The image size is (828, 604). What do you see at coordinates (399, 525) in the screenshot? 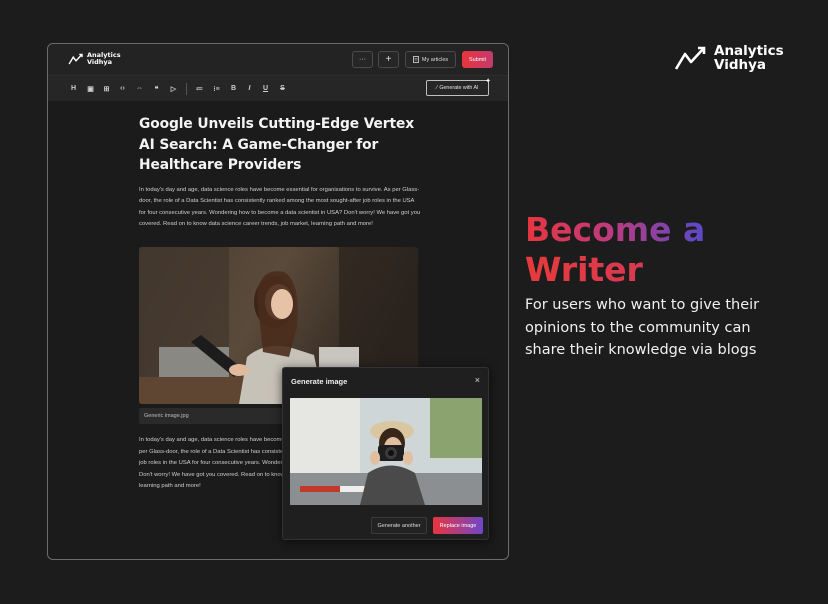
I see `generate-another-button: Generate another` at bounding box center [399, 525].